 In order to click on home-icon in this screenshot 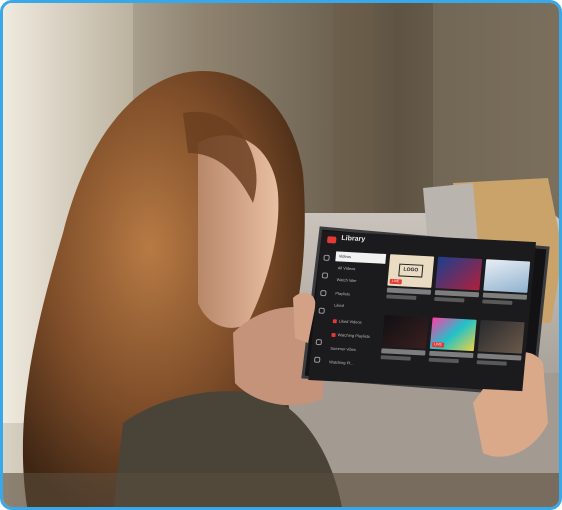, I will do `click(326, 257)`.